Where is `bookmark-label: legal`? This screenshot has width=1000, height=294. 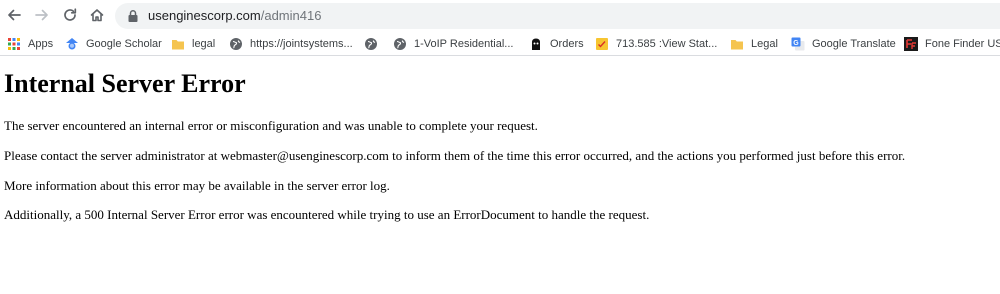
bookmark-label: legal is located at coordinates (204, 43).